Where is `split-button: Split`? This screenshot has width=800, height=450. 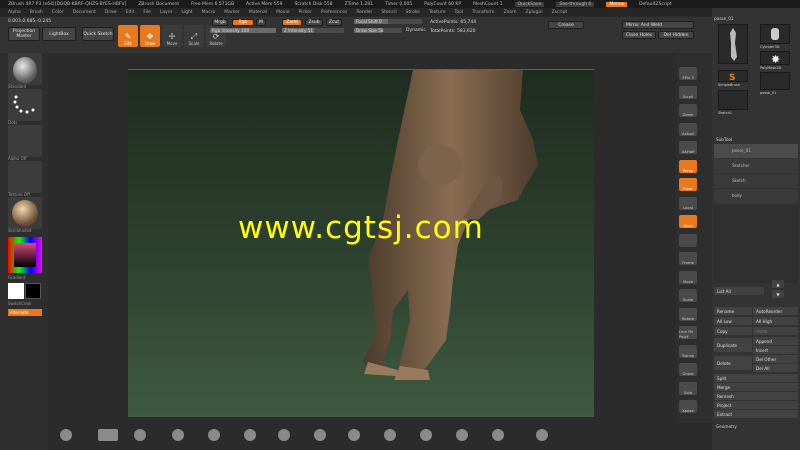 split-button: Split is located at coordinates (756, 378).